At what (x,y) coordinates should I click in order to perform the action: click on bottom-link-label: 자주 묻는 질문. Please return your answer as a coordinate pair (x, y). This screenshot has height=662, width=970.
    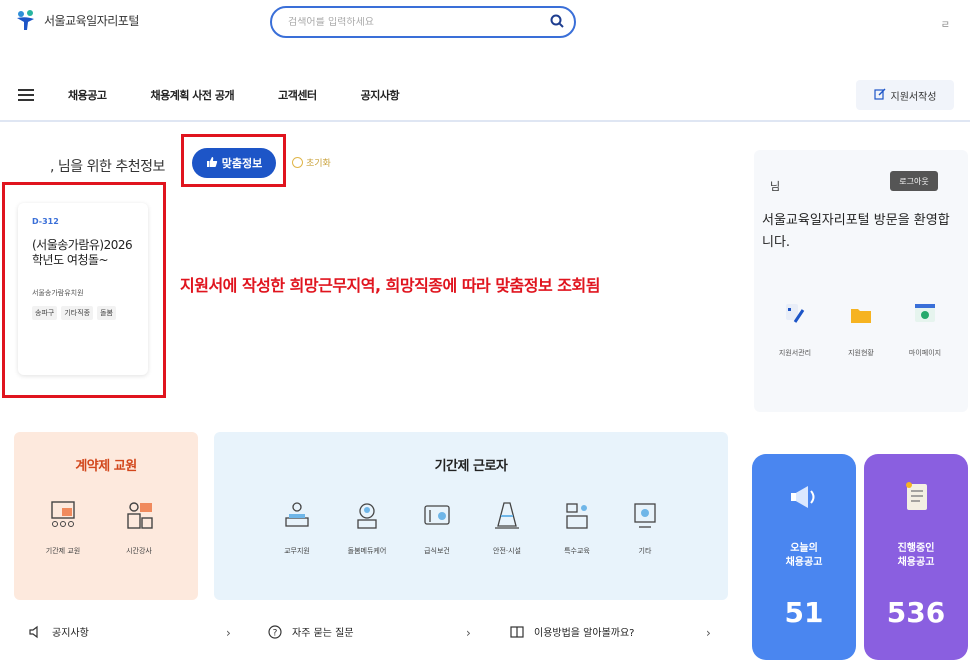
    Looking at the image, I should click on (323, 633).